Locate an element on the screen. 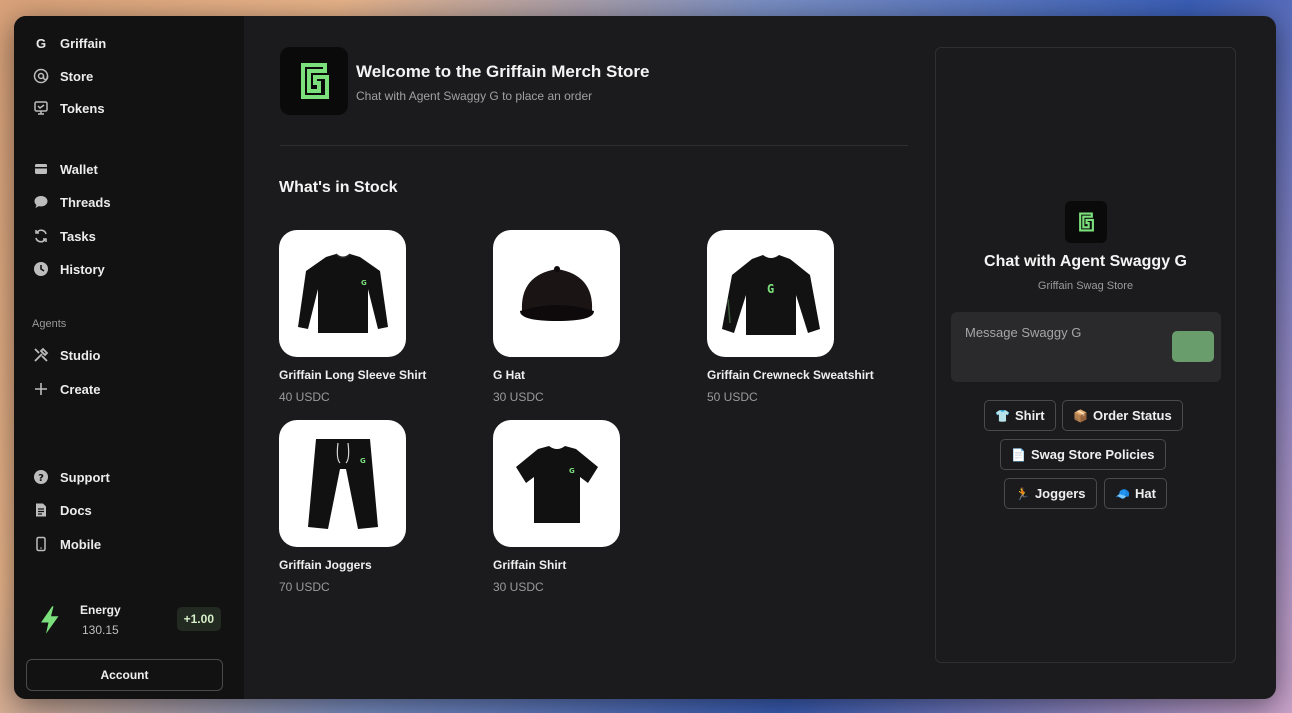 The width and height of the screenshot is (1292, 713). sidebar-item-docs: Docs is located at coordinates (62, 510).